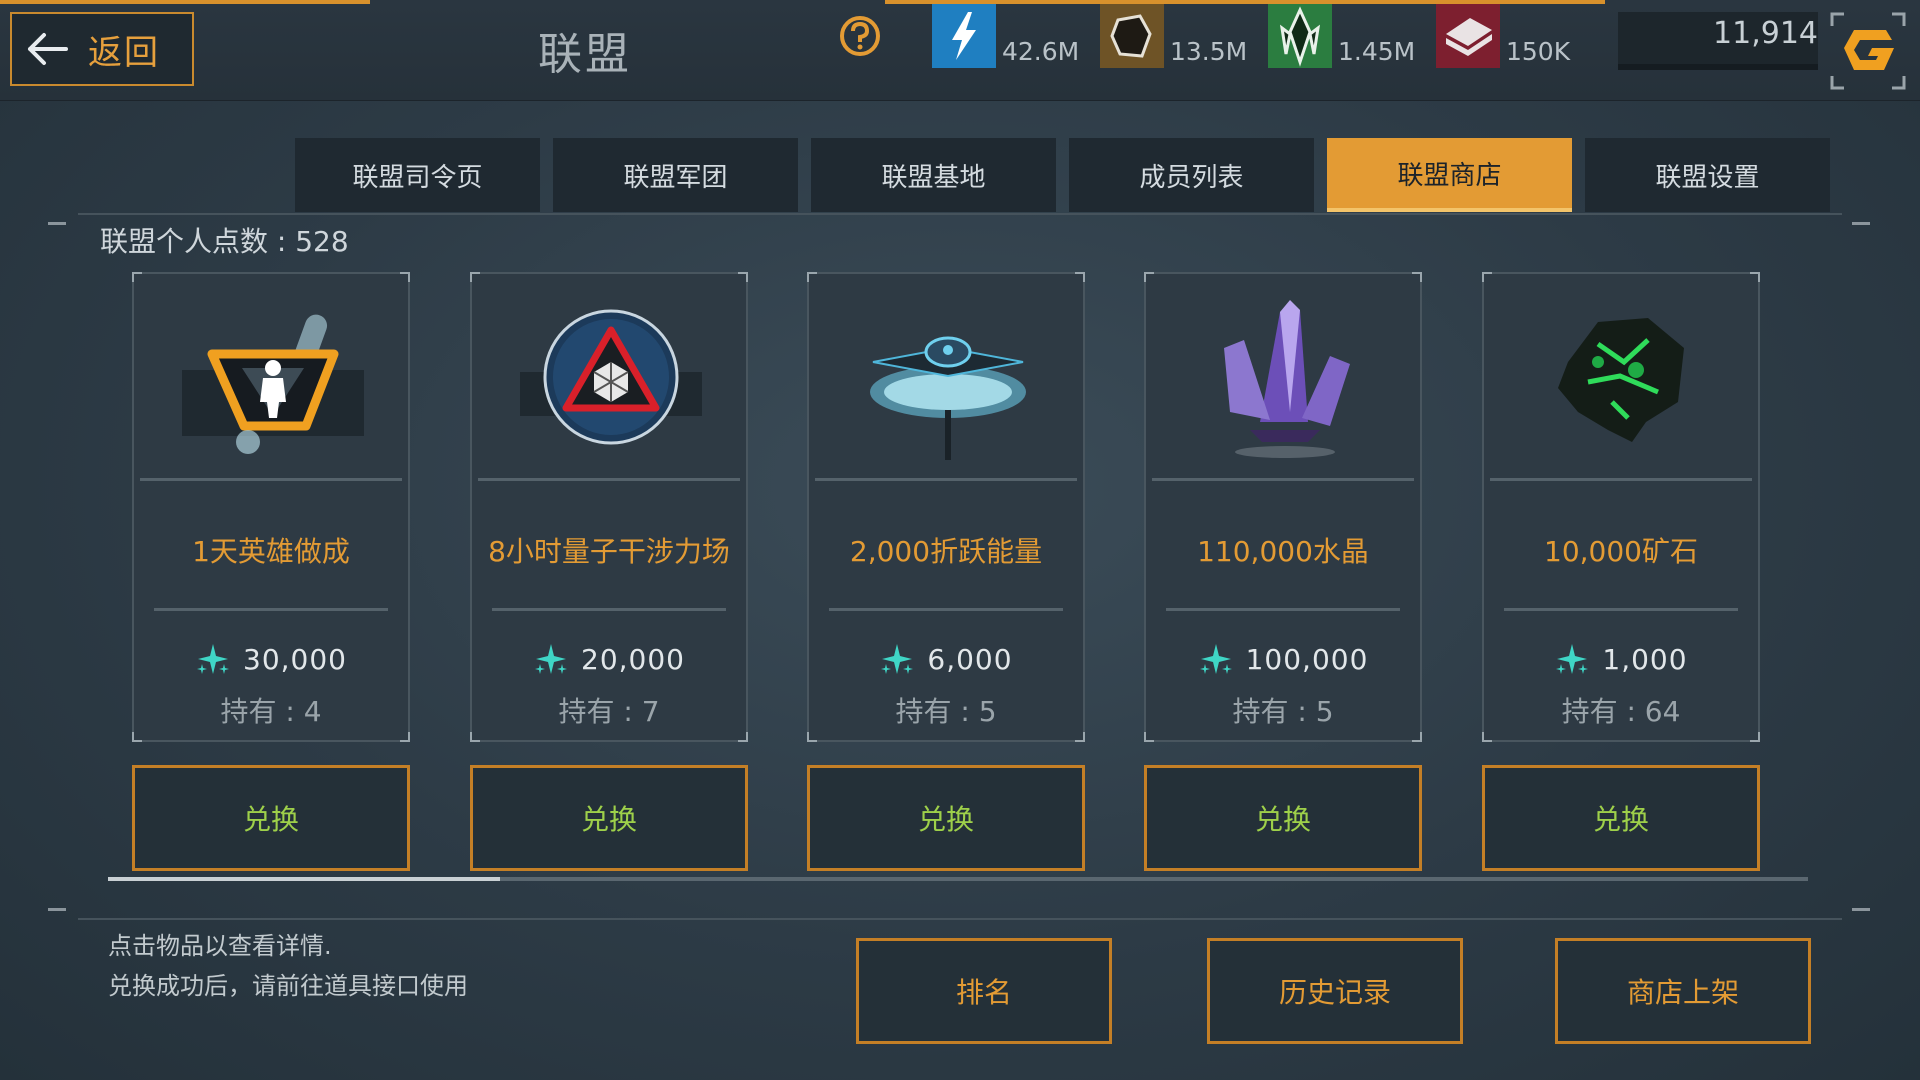 This screenshot has height=1080, width=1920. I want to click on quantum-shield-icon, so click(611, 377).